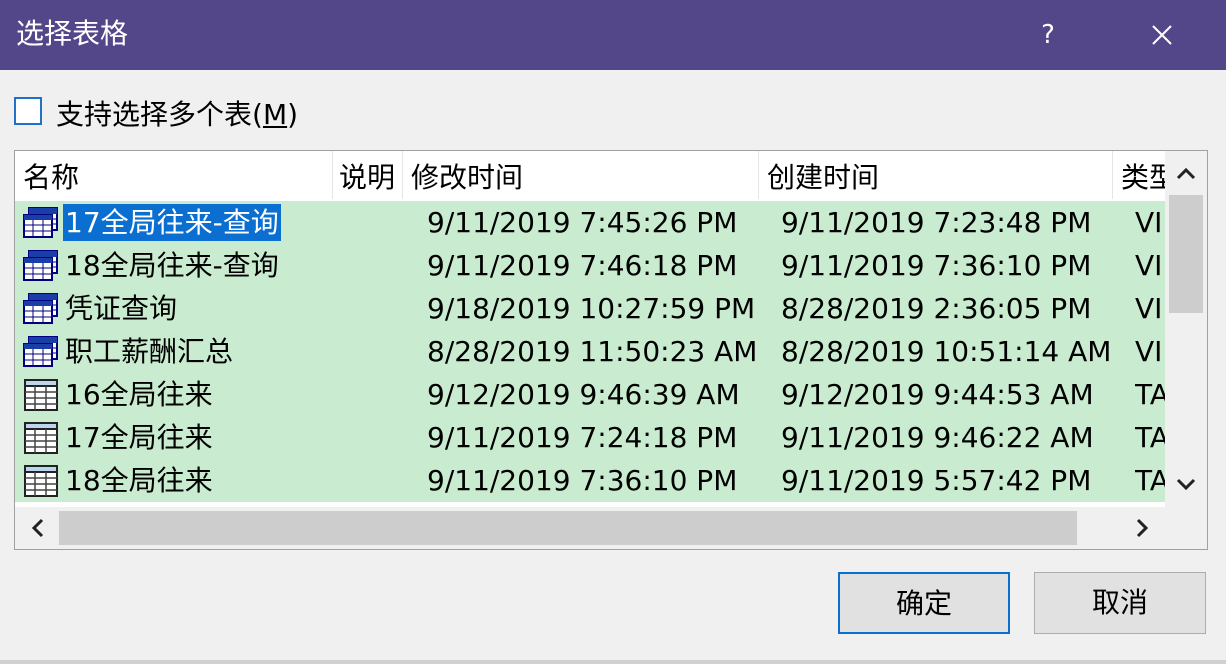 This screenshot has width=1226, height=664. I want to click on cell-modified: 9/12/2019 9:46:39 AM, so click(583, 394).